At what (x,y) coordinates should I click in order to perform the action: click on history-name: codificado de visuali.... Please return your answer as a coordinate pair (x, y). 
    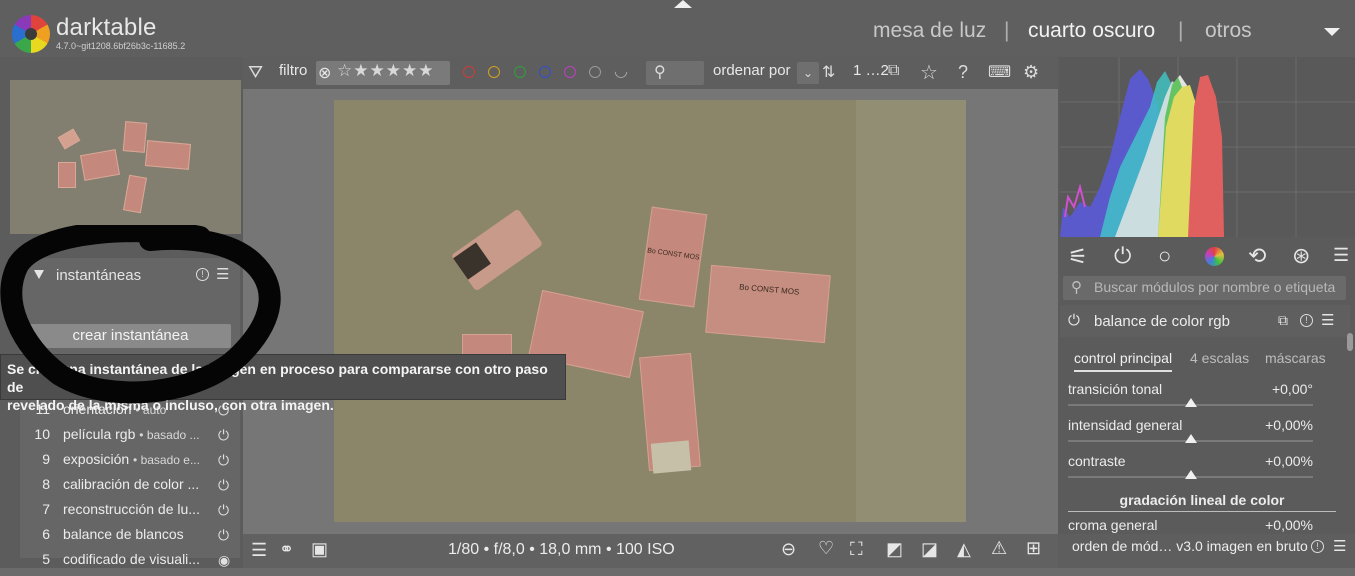
    Looking at the image, I should click on (131, 559).